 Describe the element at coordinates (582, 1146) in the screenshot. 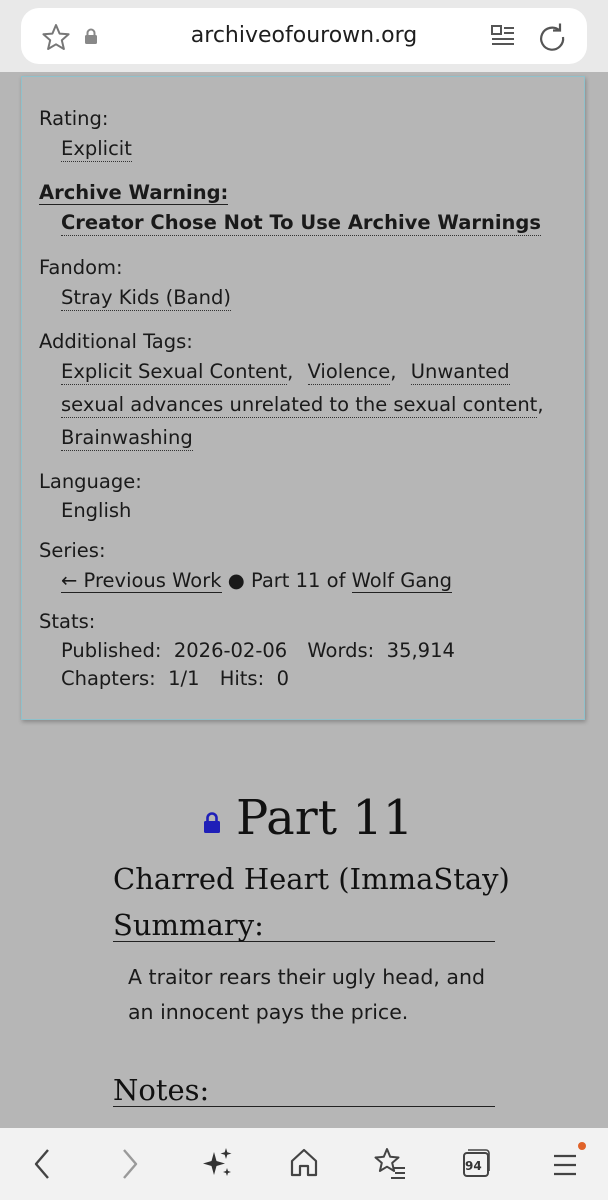

I see `notification-dot` at that location.